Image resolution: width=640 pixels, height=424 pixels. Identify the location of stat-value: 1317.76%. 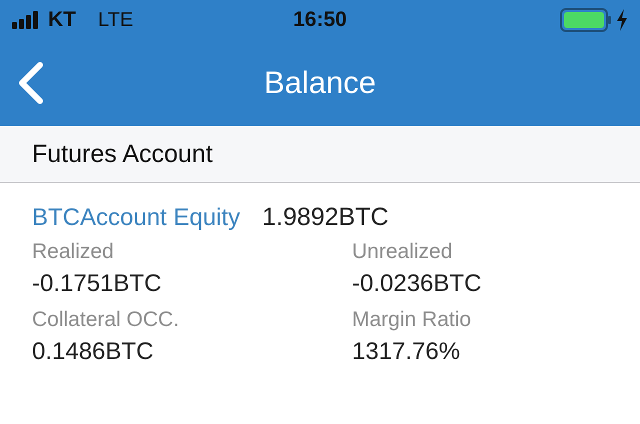
(407, 352).